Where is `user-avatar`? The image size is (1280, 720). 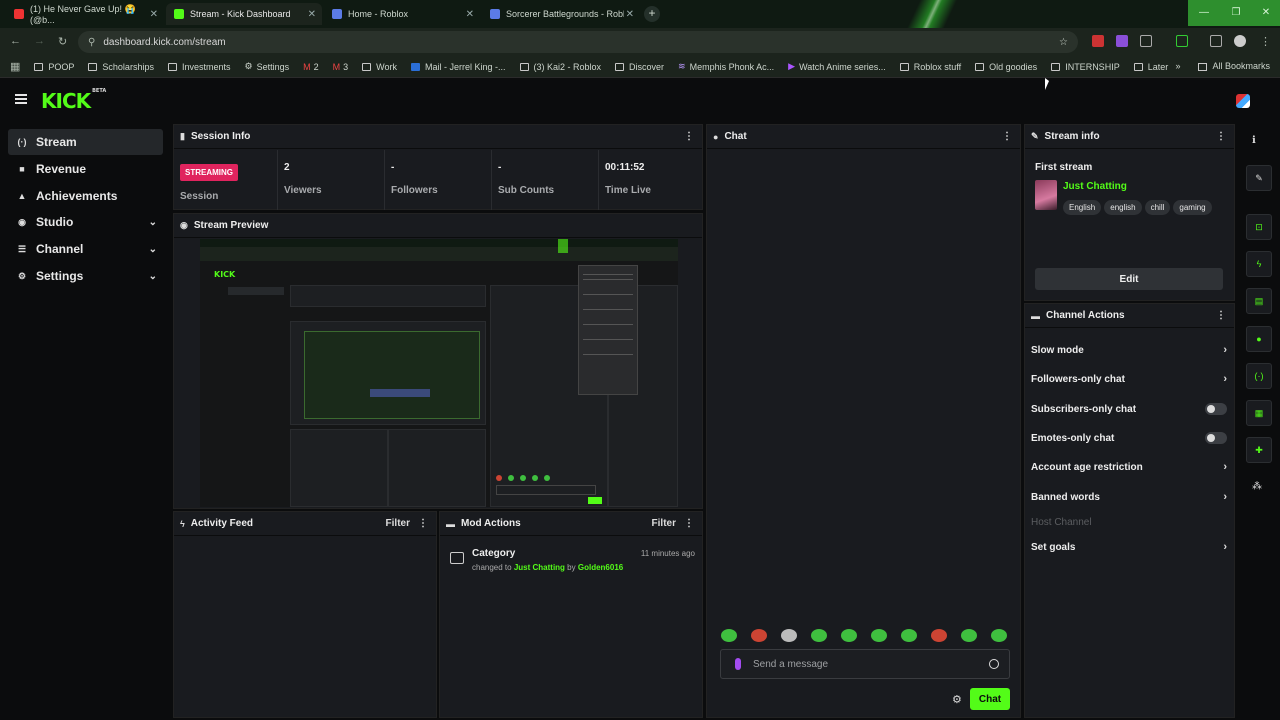
user-avatar is located at coordinates (1243, 101).